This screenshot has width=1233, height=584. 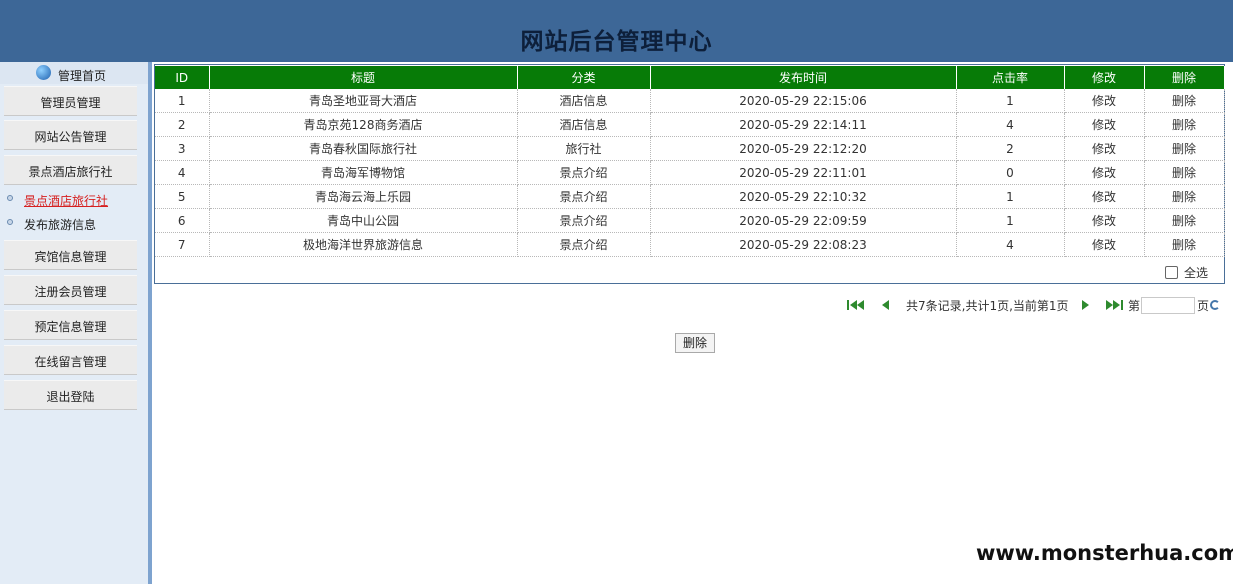 What do you see at coordinates (803, 101) in the screenshot?
I see `cell-time: 2020-05-29 22:15:06` at bounding box center [803, 101].